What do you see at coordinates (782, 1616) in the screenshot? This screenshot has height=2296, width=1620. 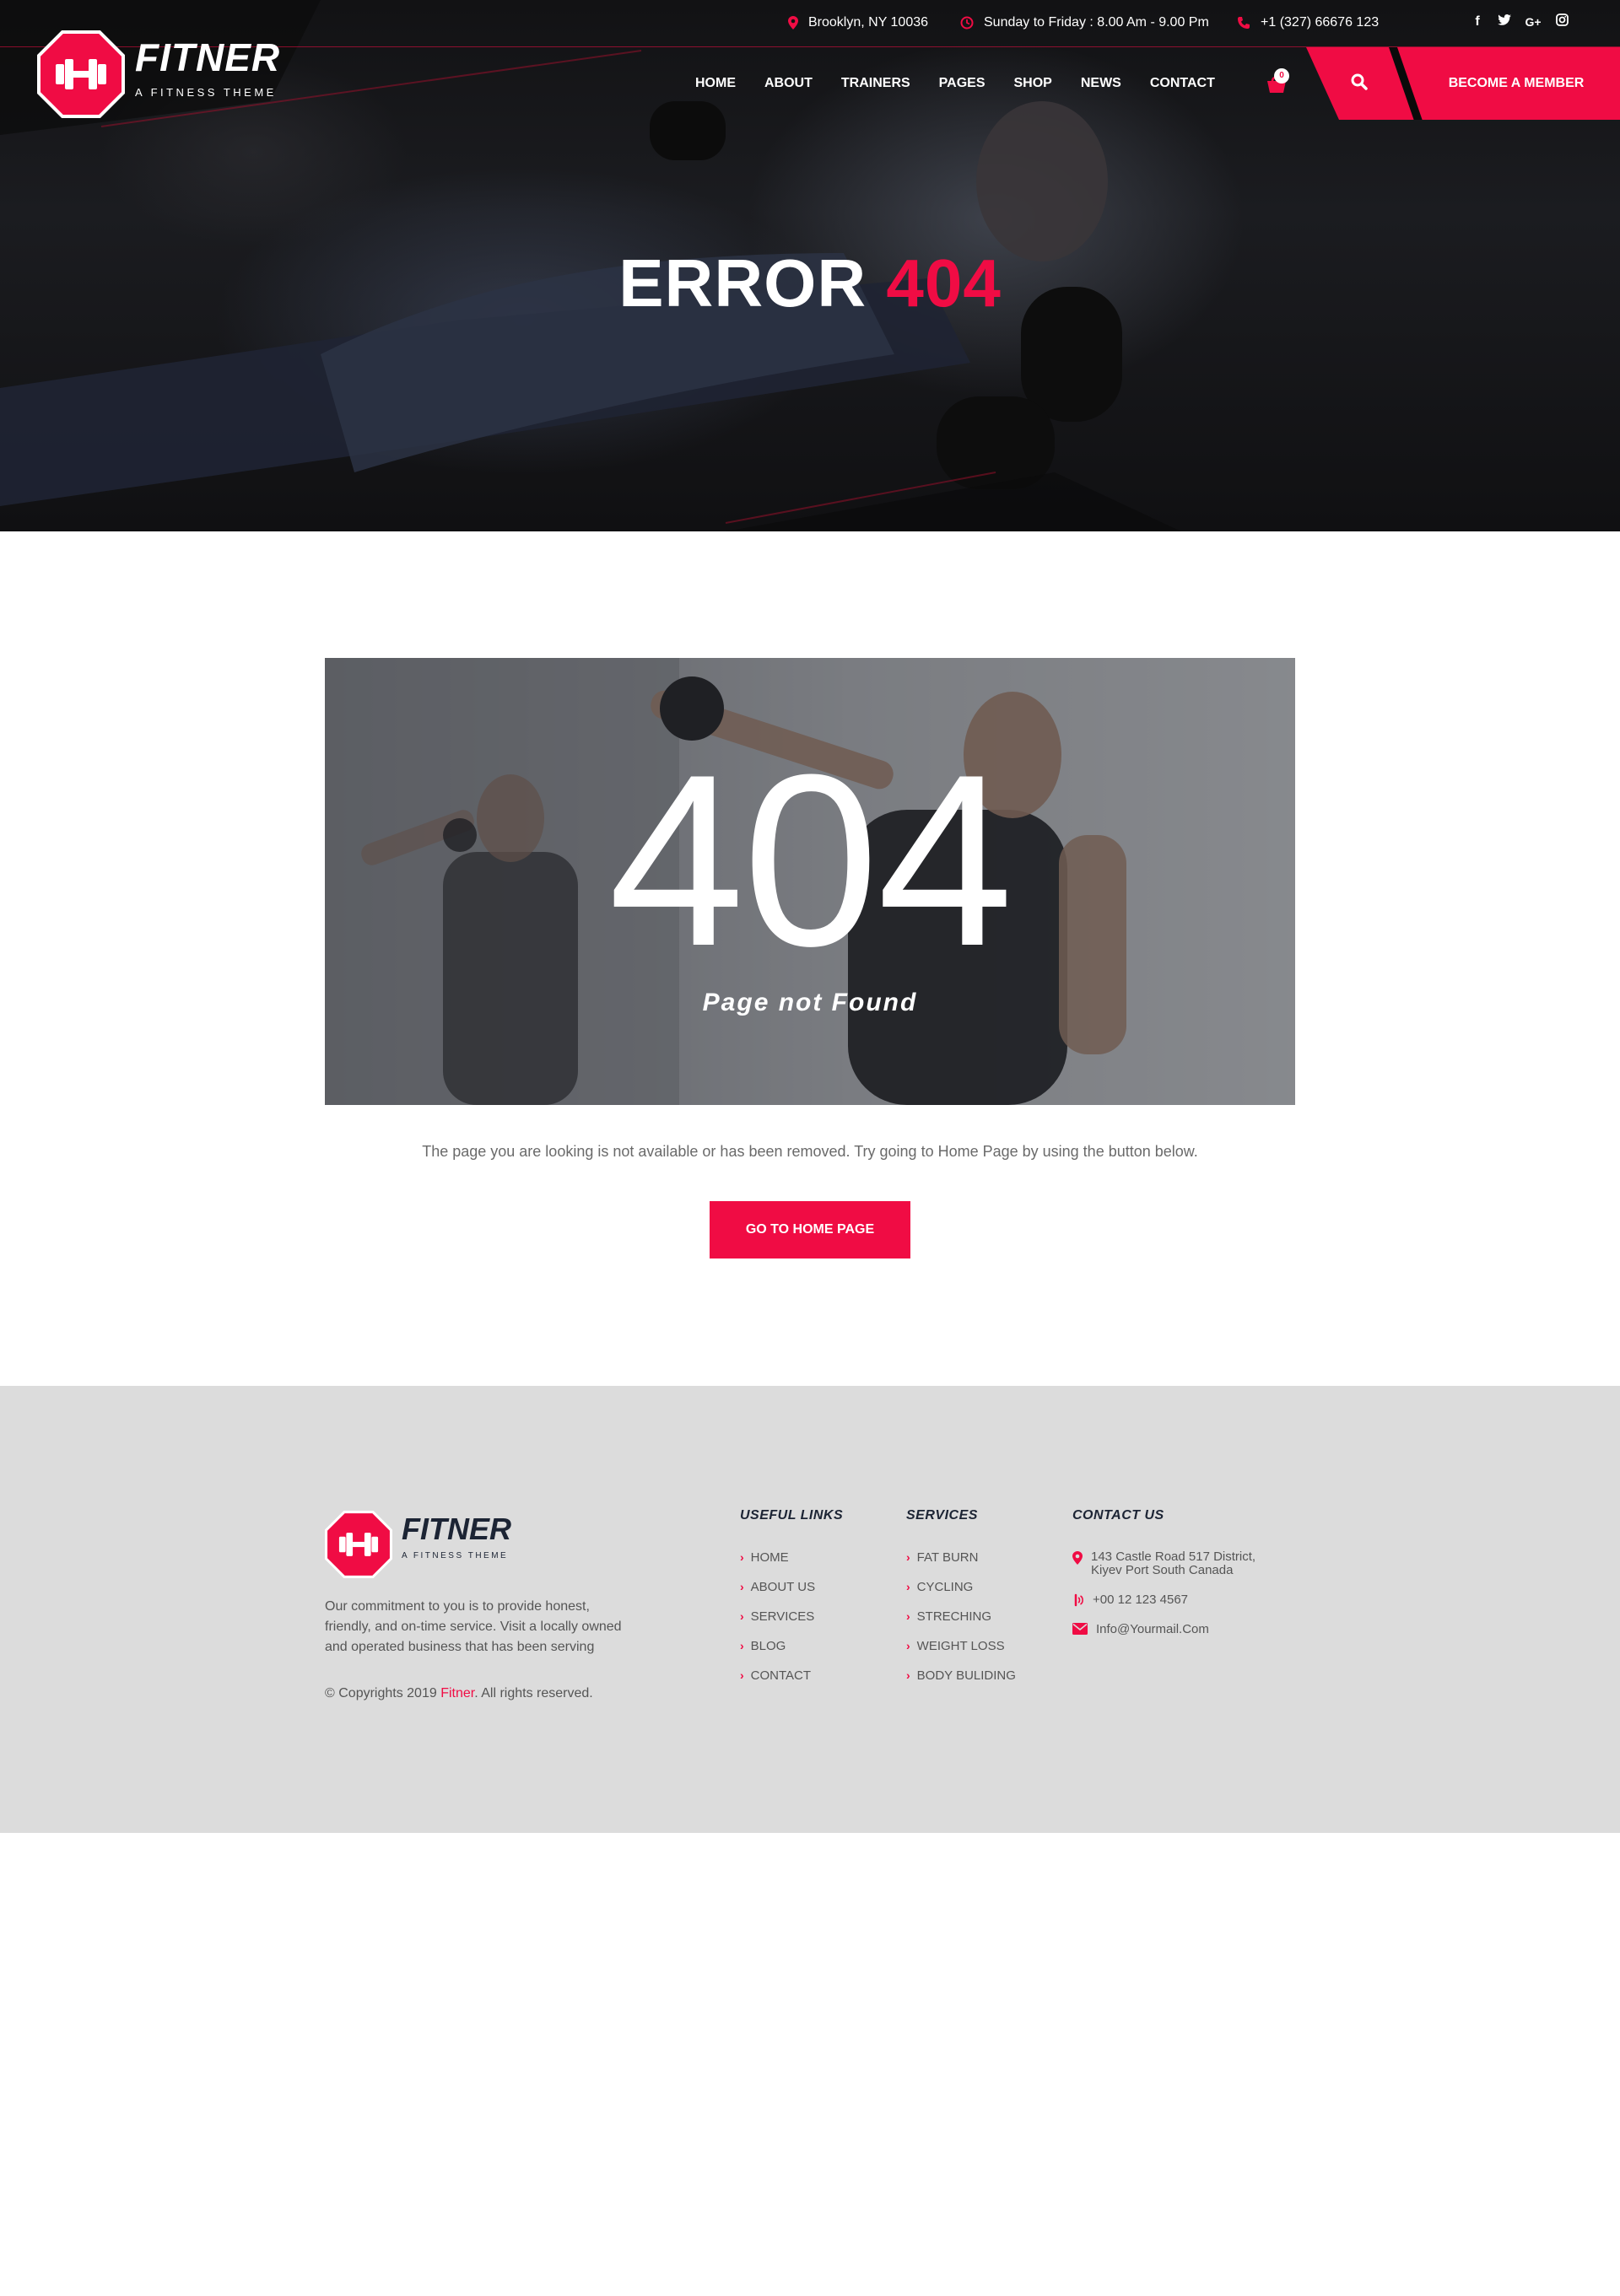 I see `footer-link-label: SERVICES` at bounding box center [782, 1616].